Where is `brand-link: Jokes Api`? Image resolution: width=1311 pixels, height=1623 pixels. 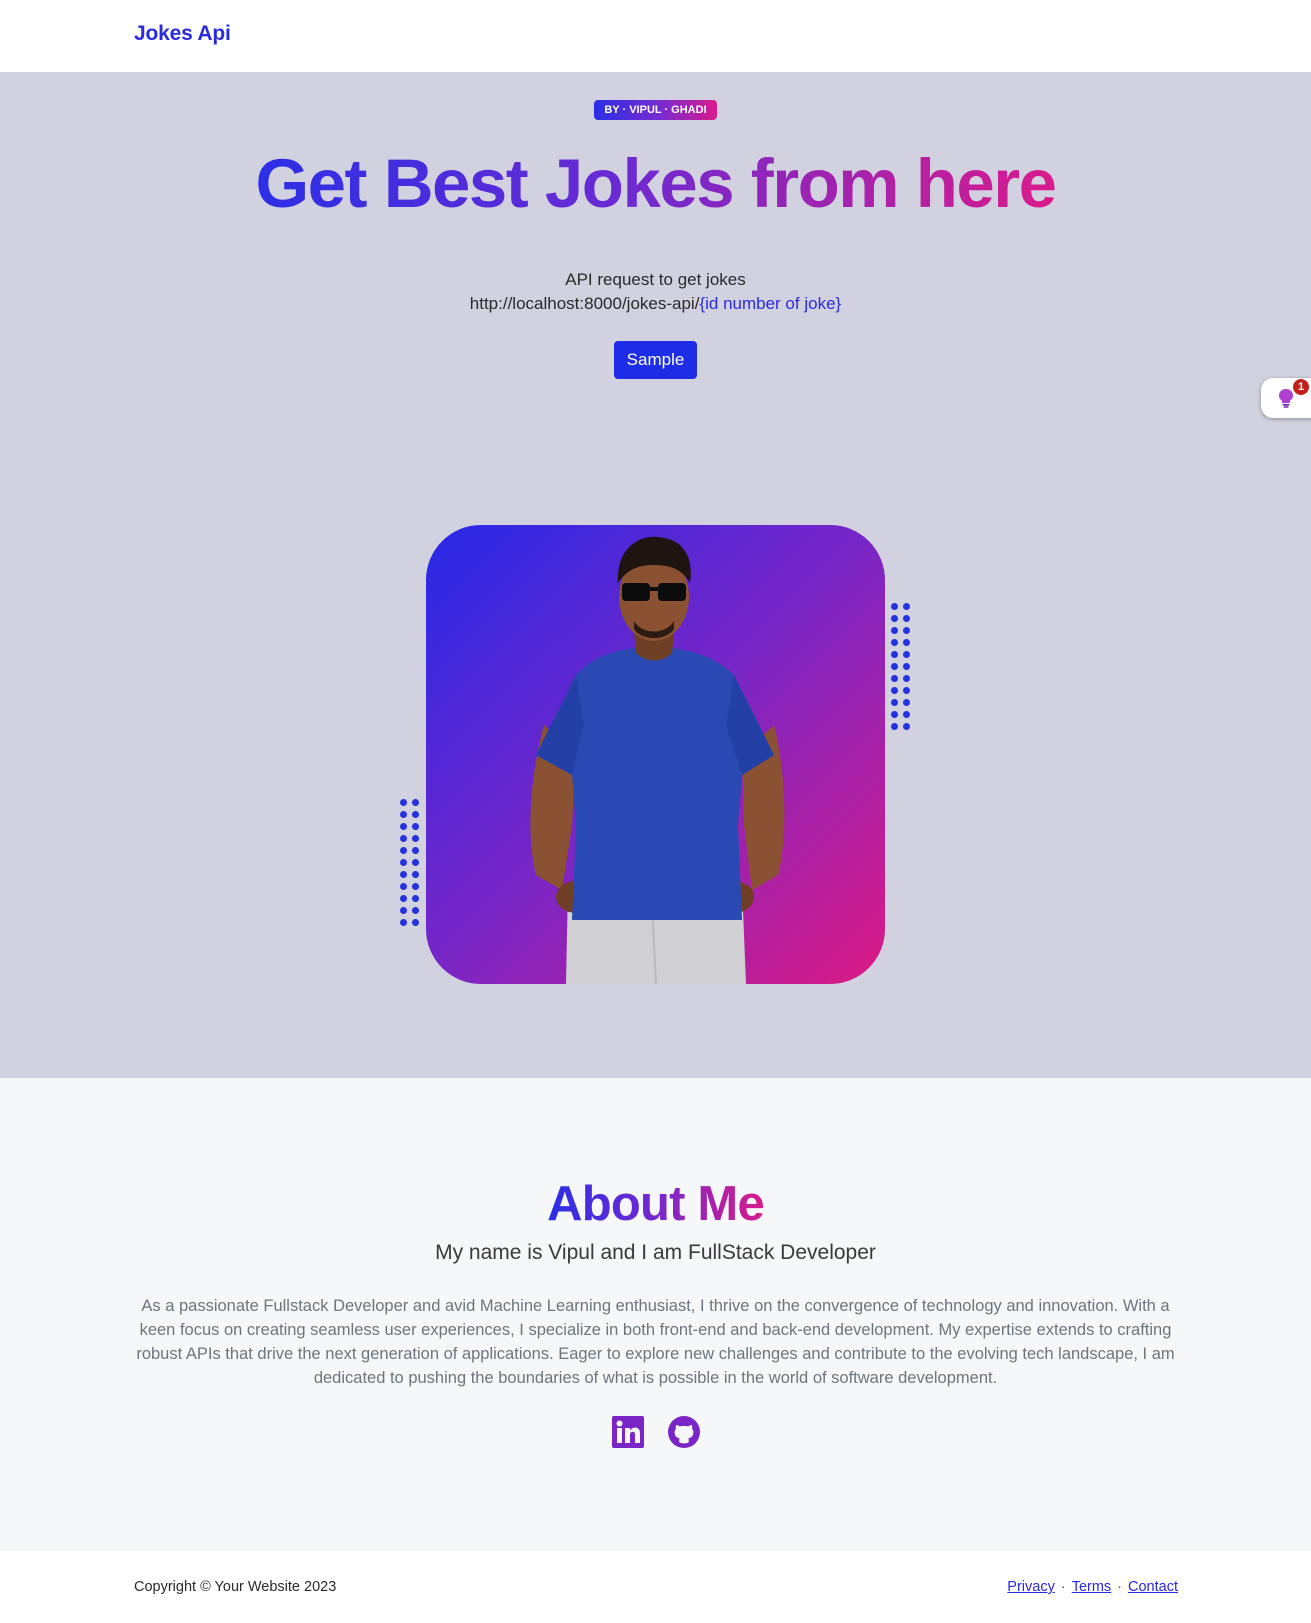
brand-link: Jokes Api is located at coordinates (182, 34).